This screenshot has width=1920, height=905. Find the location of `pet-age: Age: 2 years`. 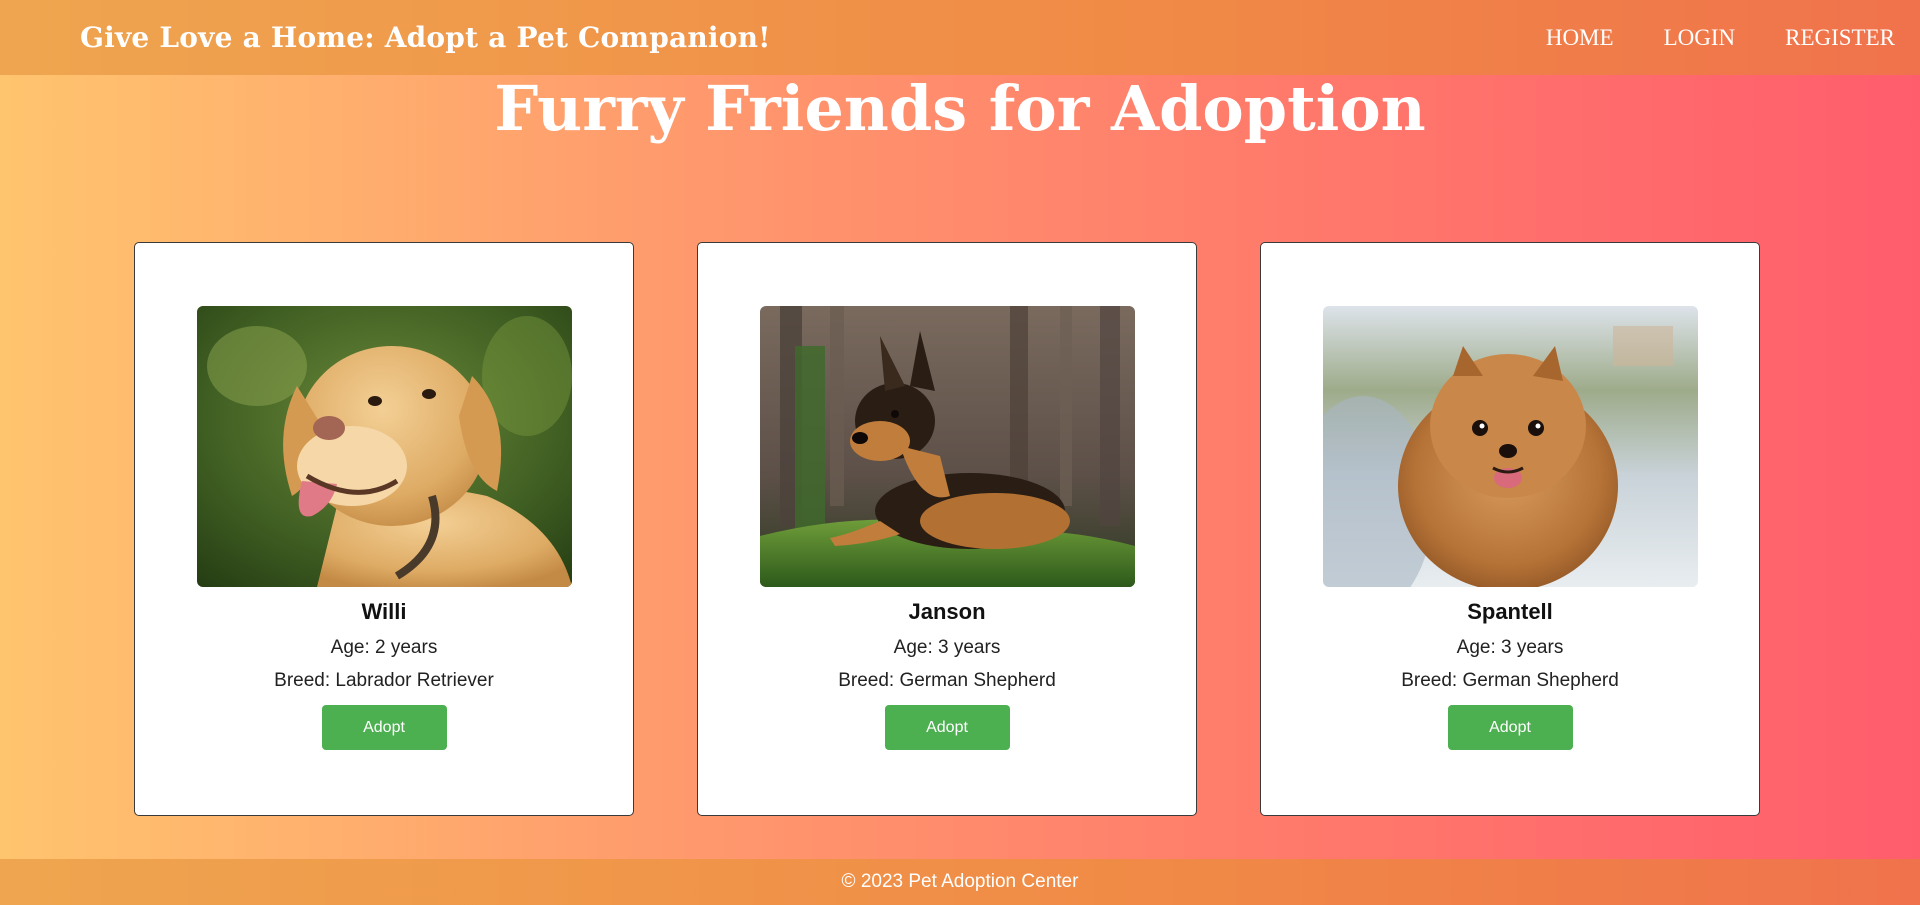

pet-age: Age: 2 years is located at coordinates (384, 647).